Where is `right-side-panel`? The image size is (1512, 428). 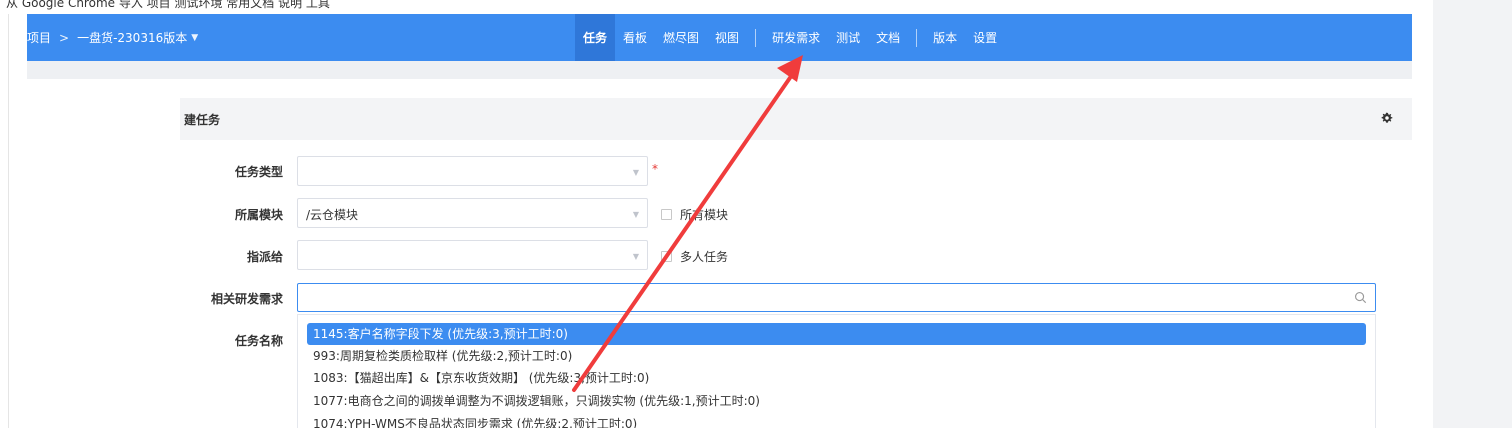
right-side-panel is located at coordinates (1472, 214).